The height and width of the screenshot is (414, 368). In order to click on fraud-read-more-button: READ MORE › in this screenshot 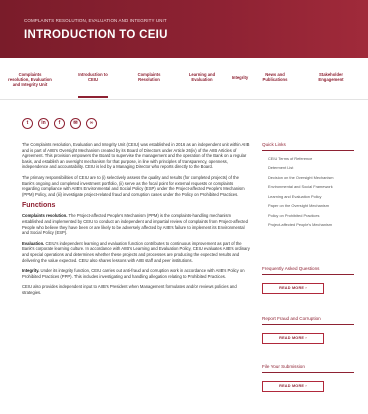, I will do `click(293, 338)`.